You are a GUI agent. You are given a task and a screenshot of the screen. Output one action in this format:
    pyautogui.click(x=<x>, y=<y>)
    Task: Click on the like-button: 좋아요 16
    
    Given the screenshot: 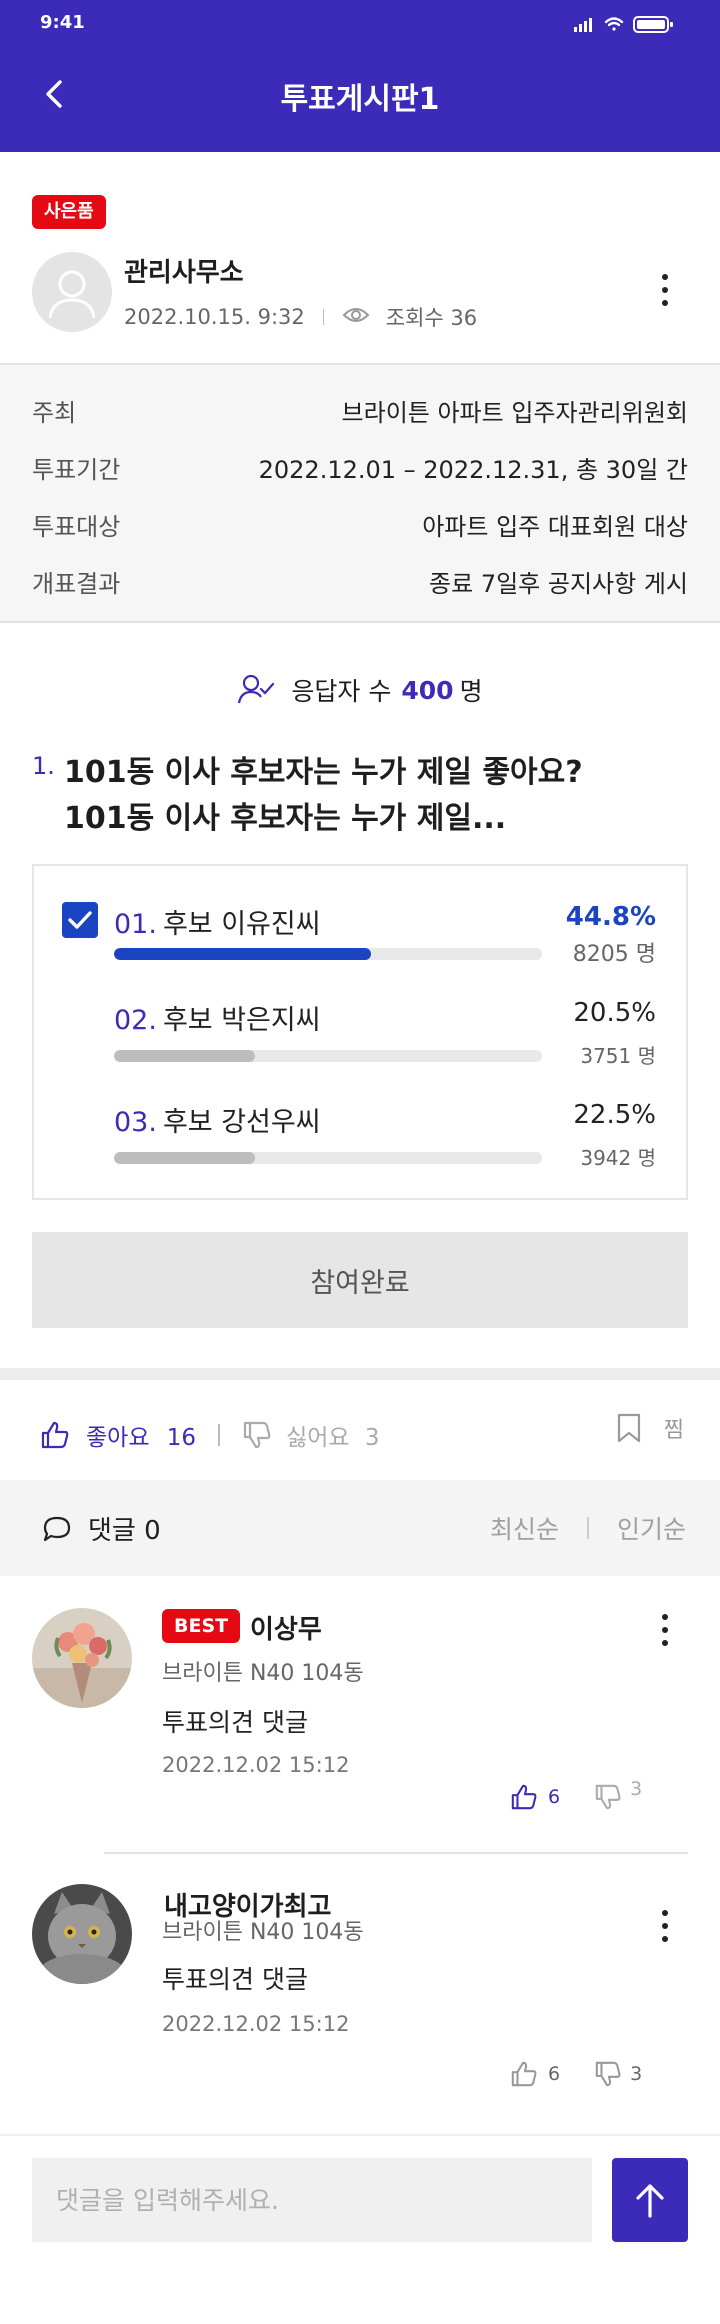 What is the action you would take?
    pyautogui.click(x=141, y=1435)
    